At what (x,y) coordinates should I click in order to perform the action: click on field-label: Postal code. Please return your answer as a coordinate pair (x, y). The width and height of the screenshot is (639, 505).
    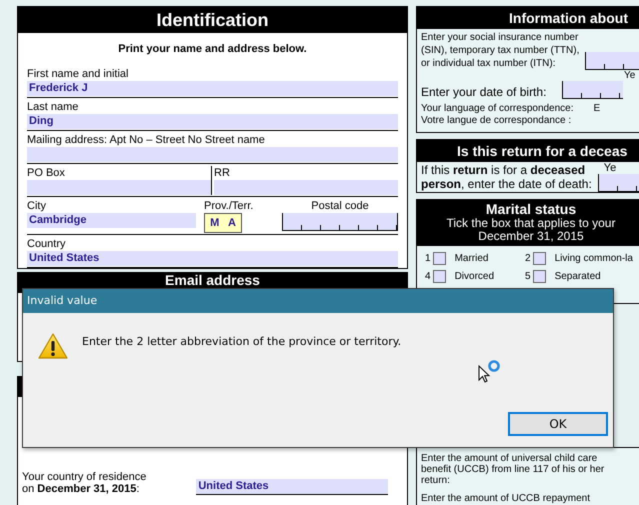
    Looking at the image, I should click on (340, 206).